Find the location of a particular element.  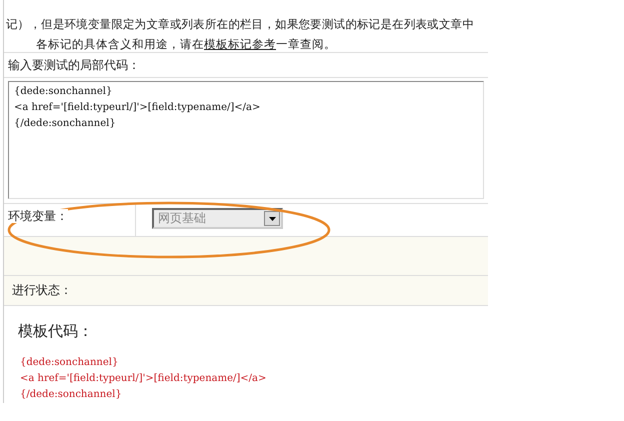

code-line: {dede:sonchannel} is located at coordinates (70, 363).